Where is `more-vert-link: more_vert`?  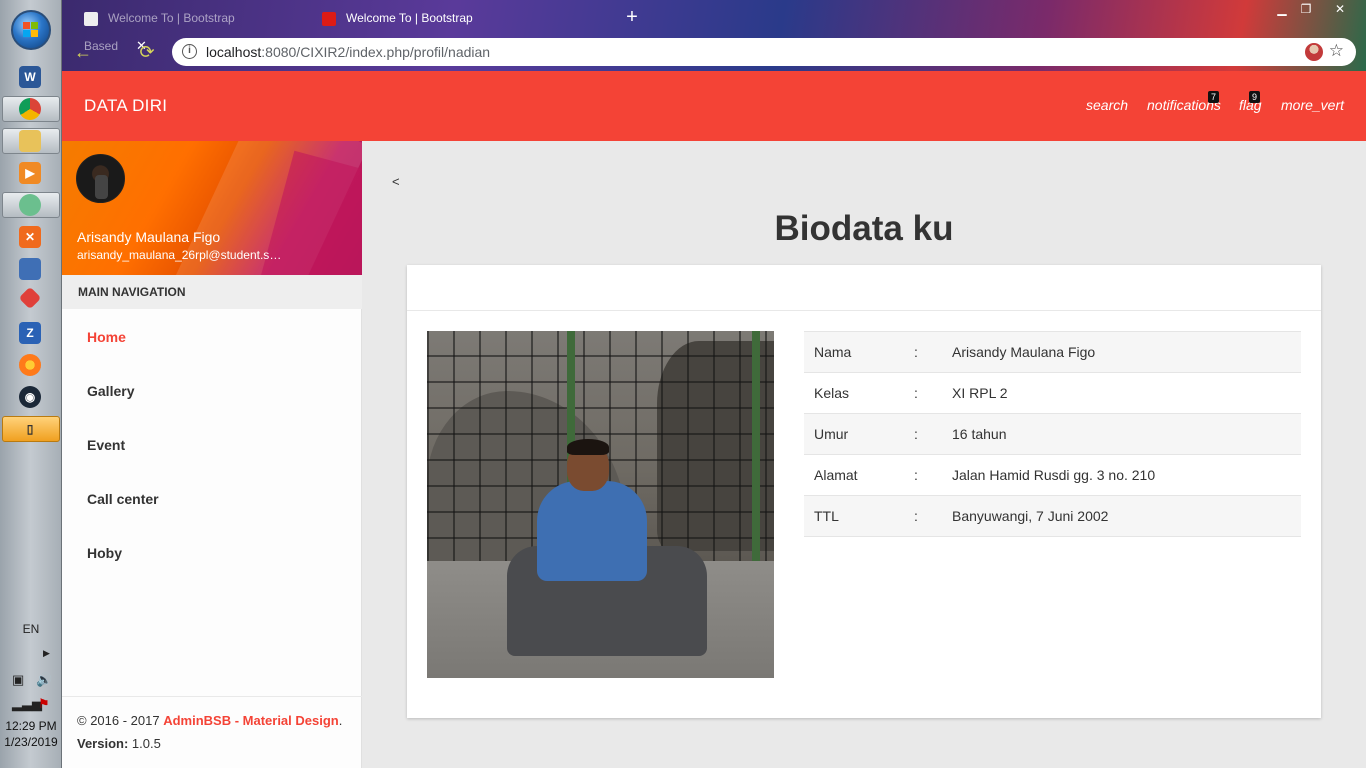 more-vert-link: more_vert is located at coordinates (1312, 105).